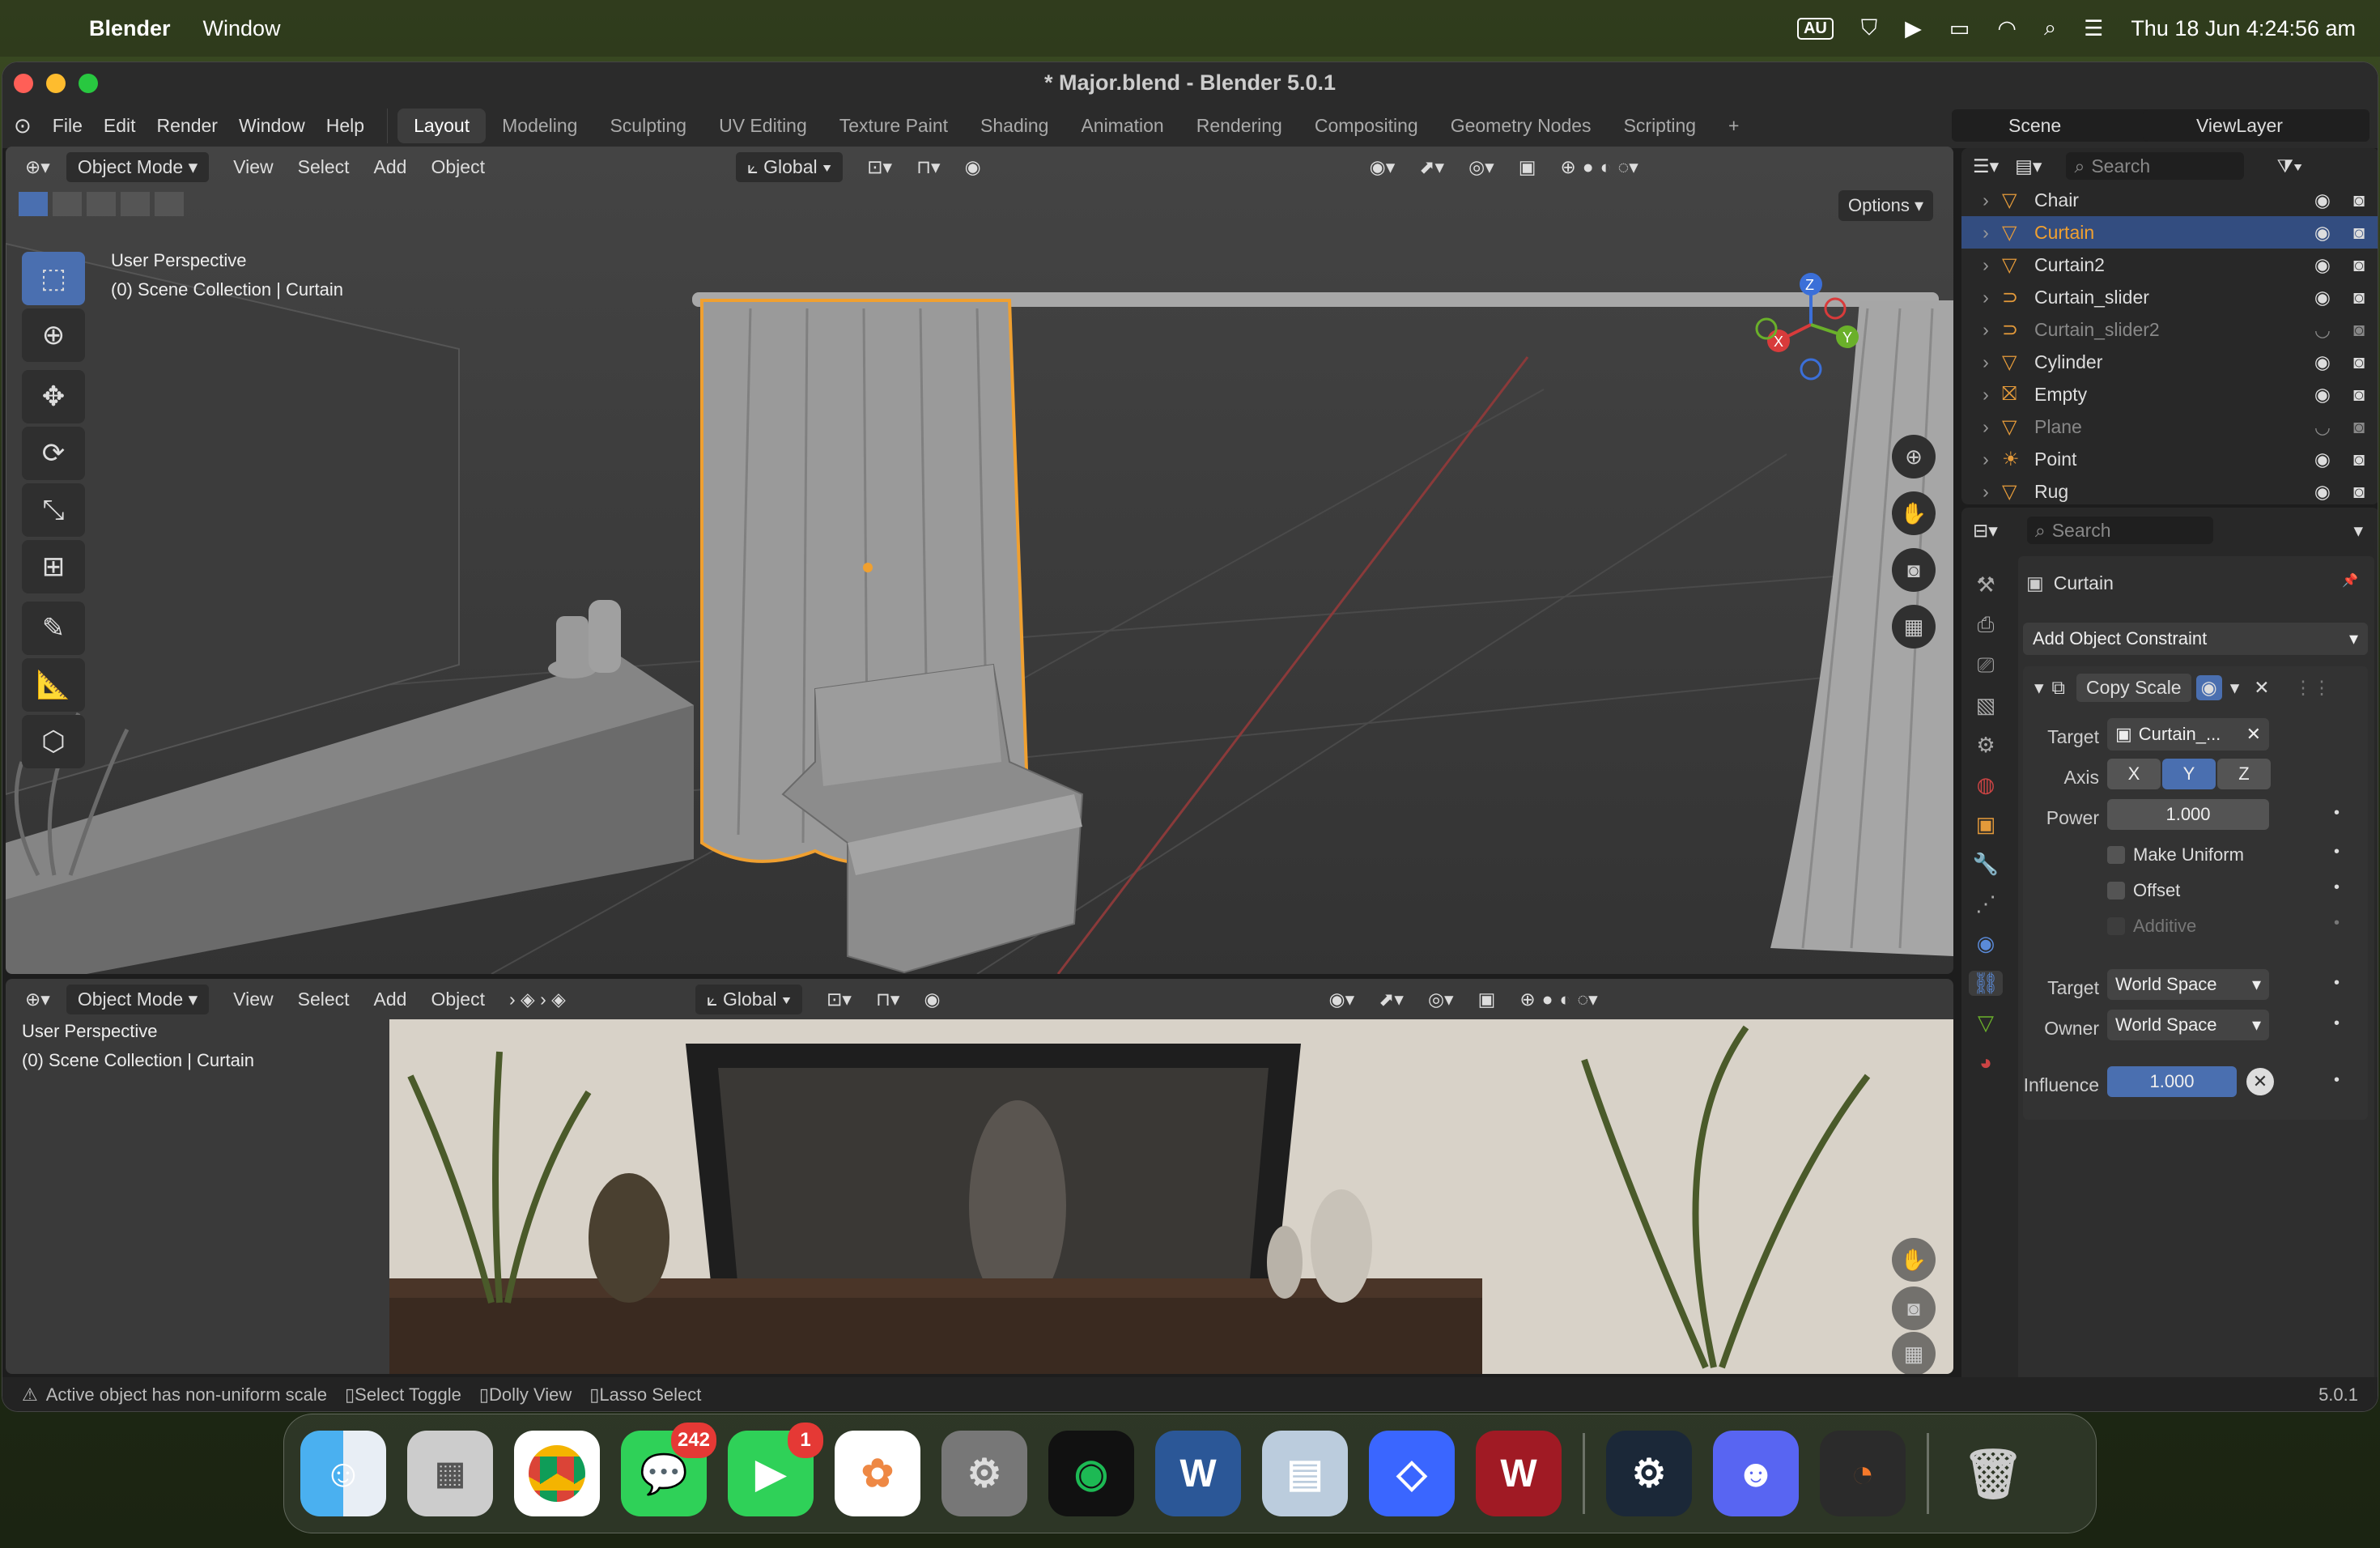  What do you see at coordinates (2322, 330) in the screenshot?
I see `visibility-eye-icon: ◡` at bounding box center [2322, 330].